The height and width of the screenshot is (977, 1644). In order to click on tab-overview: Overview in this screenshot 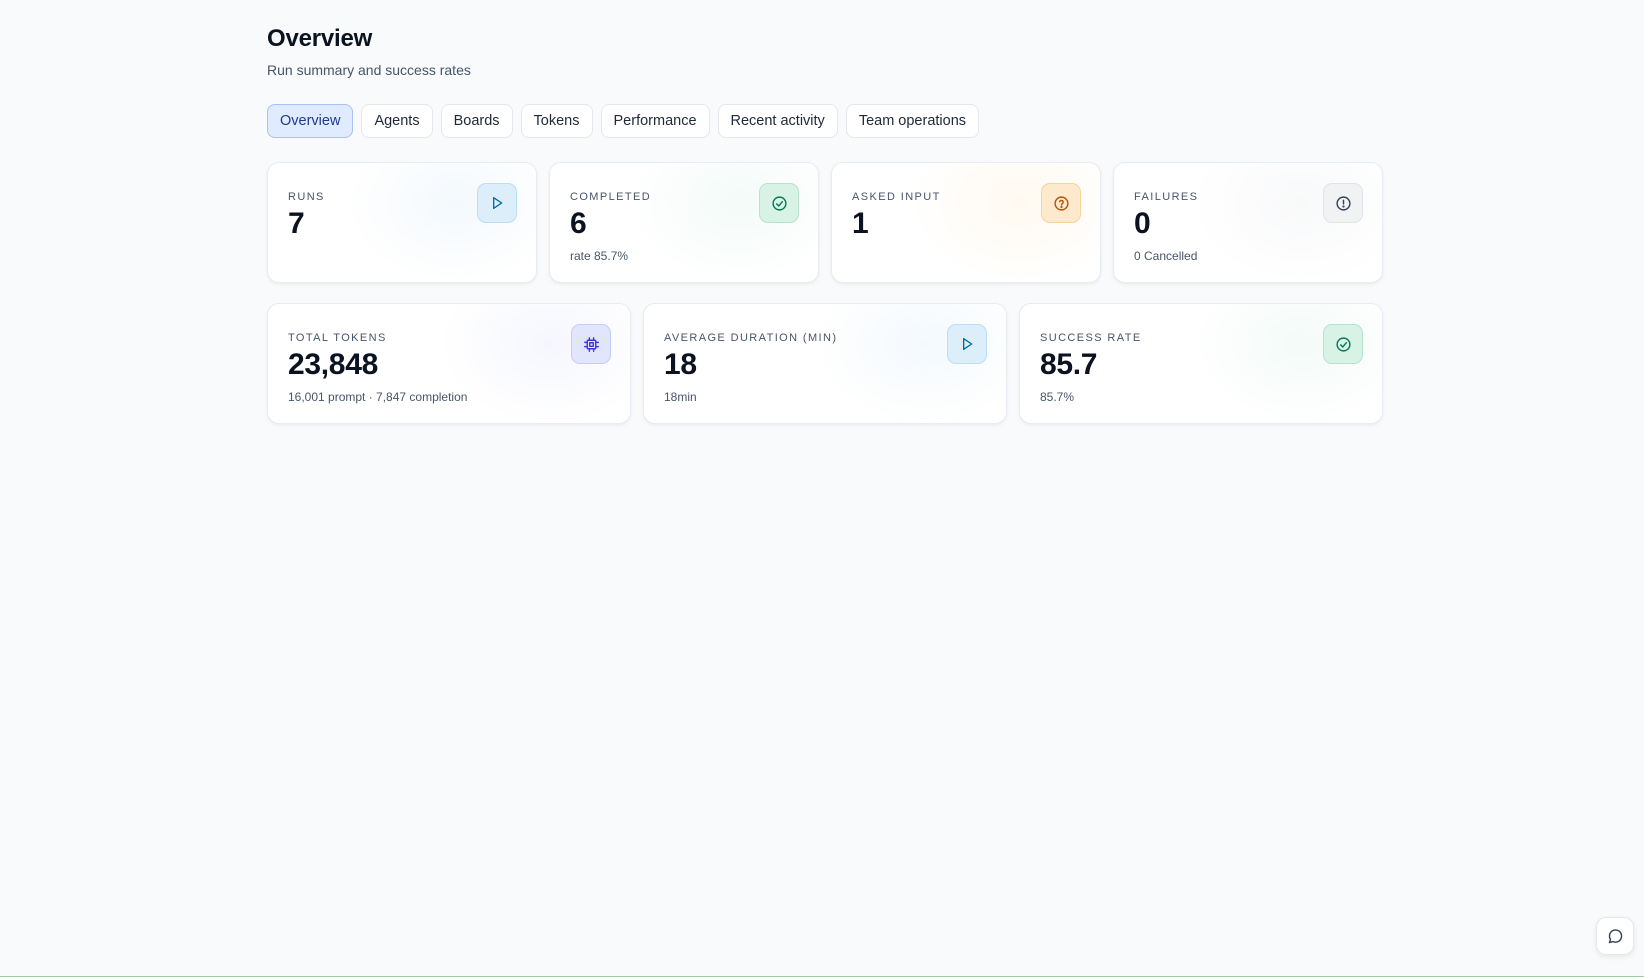, I will do `click(310, 121)`.